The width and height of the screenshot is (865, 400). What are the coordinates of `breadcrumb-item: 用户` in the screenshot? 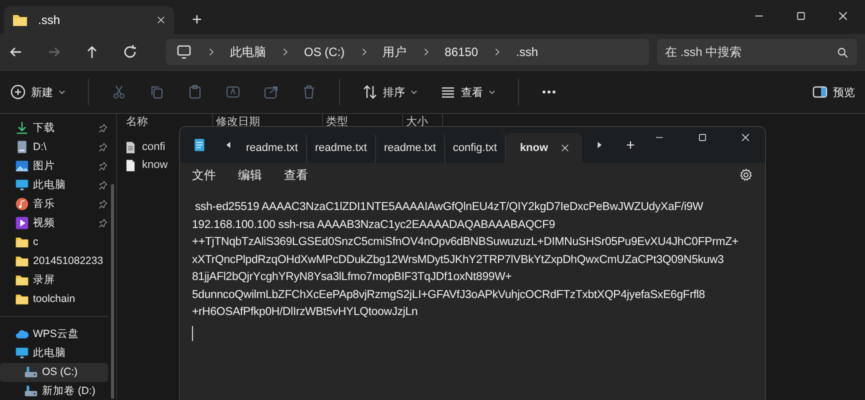 It's located at (394, 52).